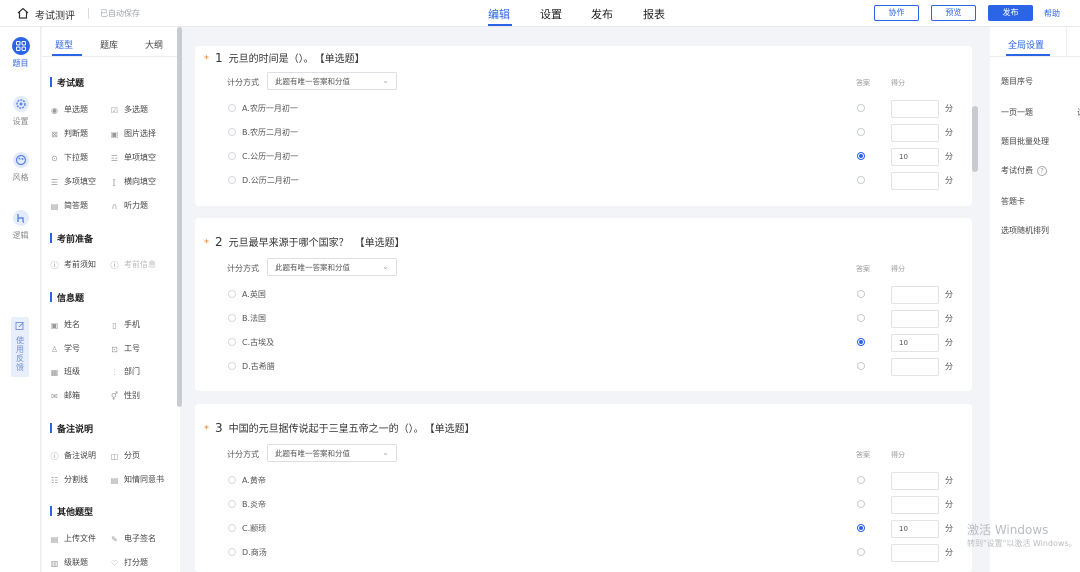 This screenshot has height=572, width=1080. Describe the element at coordinates (69, 157) in the screenshot. I see `component-dropdown: ⊙ 下拉题` at that location.